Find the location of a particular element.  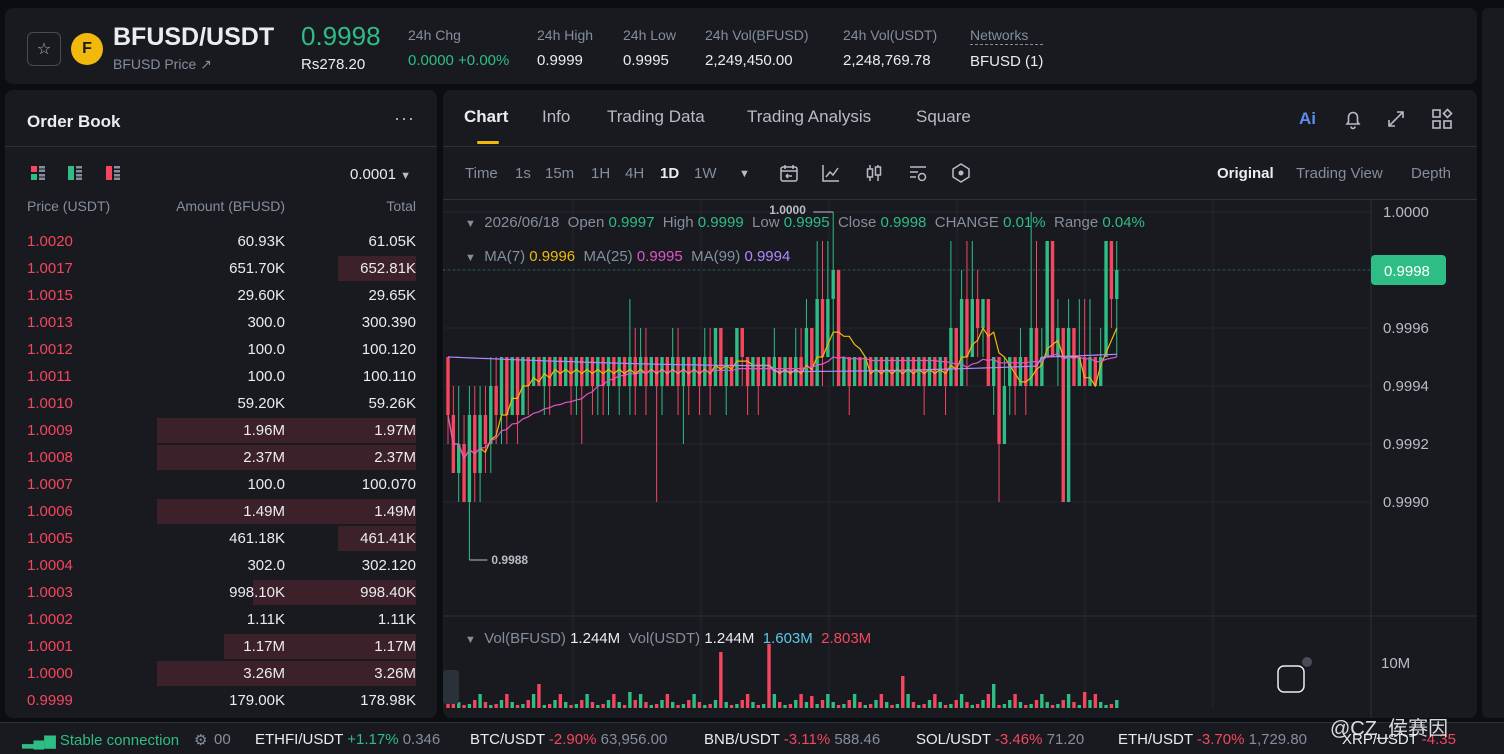

candle-type-icon is located at coordinates (874, 173).